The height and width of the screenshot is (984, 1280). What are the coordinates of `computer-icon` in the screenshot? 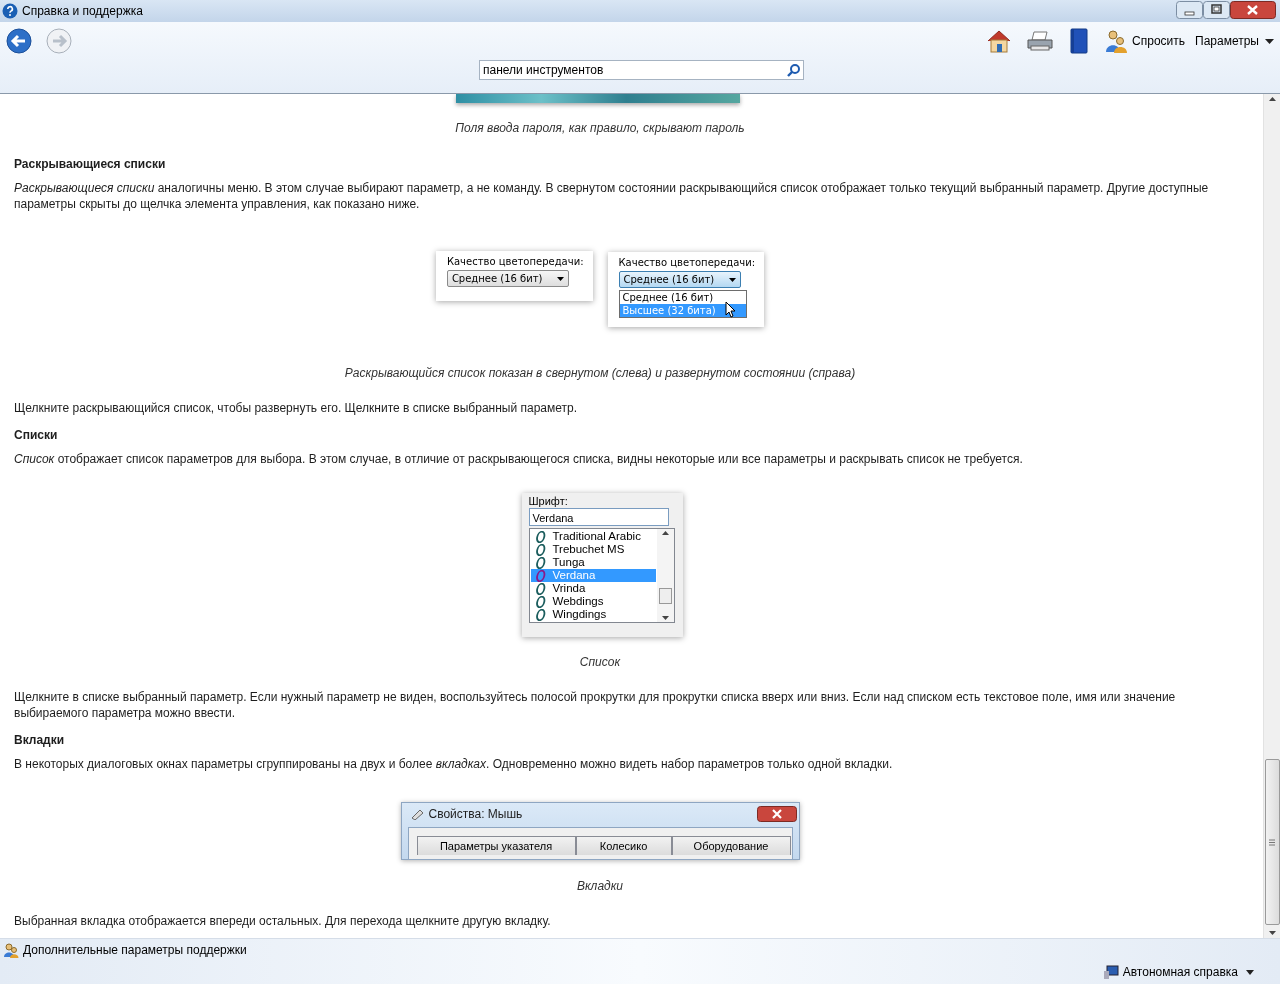 It's located at (1110, 972).